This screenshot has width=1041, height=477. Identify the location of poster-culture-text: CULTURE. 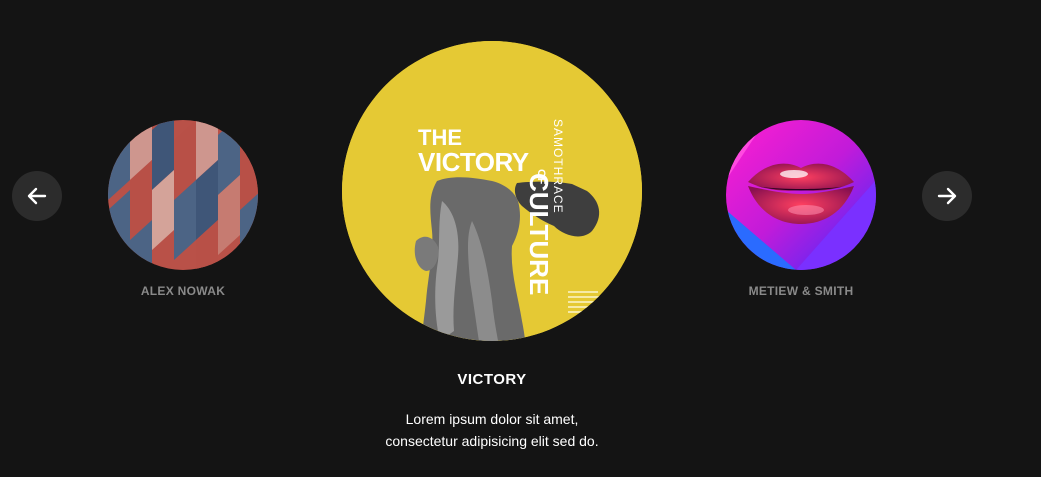
(539, 234).